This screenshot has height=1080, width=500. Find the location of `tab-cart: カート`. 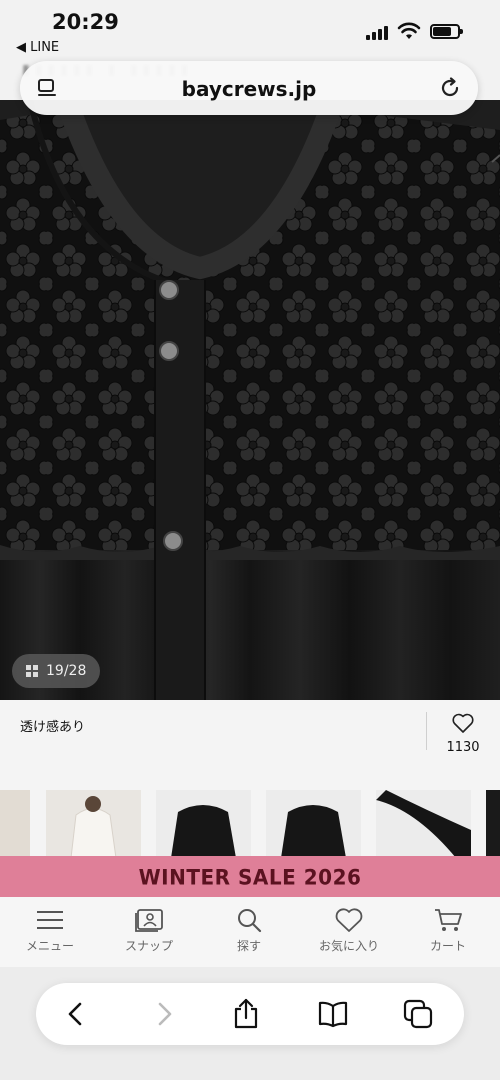

tab-cart: カート is located at coordinates (448, 930).